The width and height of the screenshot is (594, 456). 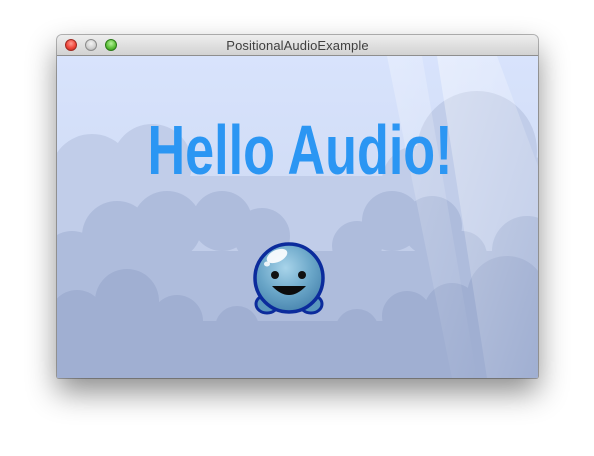 What do you see at coordinates (289, 278) in the screenshot?
I see `blob-character` at bounding box center [289, 278].